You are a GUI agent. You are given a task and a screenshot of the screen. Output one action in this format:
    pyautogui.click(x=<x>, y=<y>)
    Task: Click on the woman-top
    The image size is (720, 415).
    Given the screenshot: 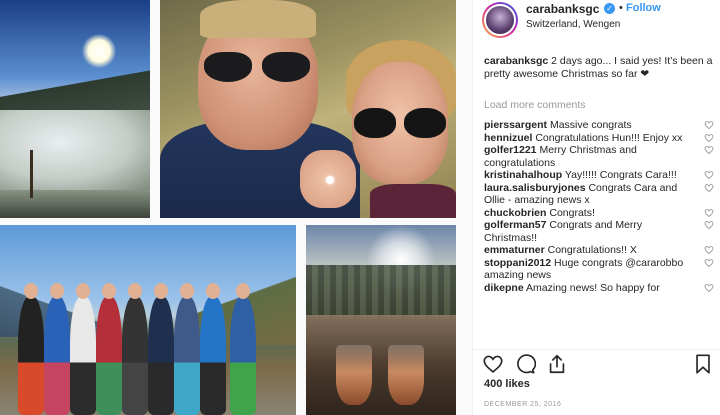 What is the action you would take?
    pyautogui.click(x=413, y=201)
    